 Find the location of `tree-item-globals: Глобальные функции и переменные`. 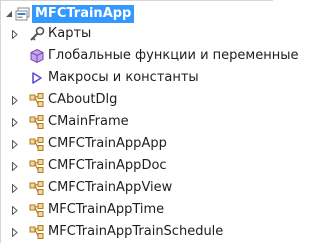

tree-item-globals: Глобальные функции и переменные is located at coordinates (149, 56).